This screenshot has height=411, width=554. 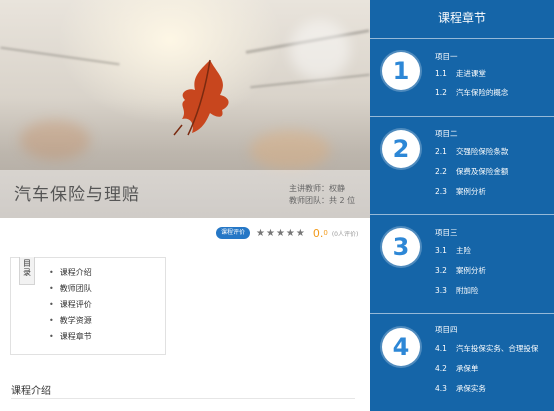 I want to click on directory-tag-char: 目, so click(x=27, y=263).